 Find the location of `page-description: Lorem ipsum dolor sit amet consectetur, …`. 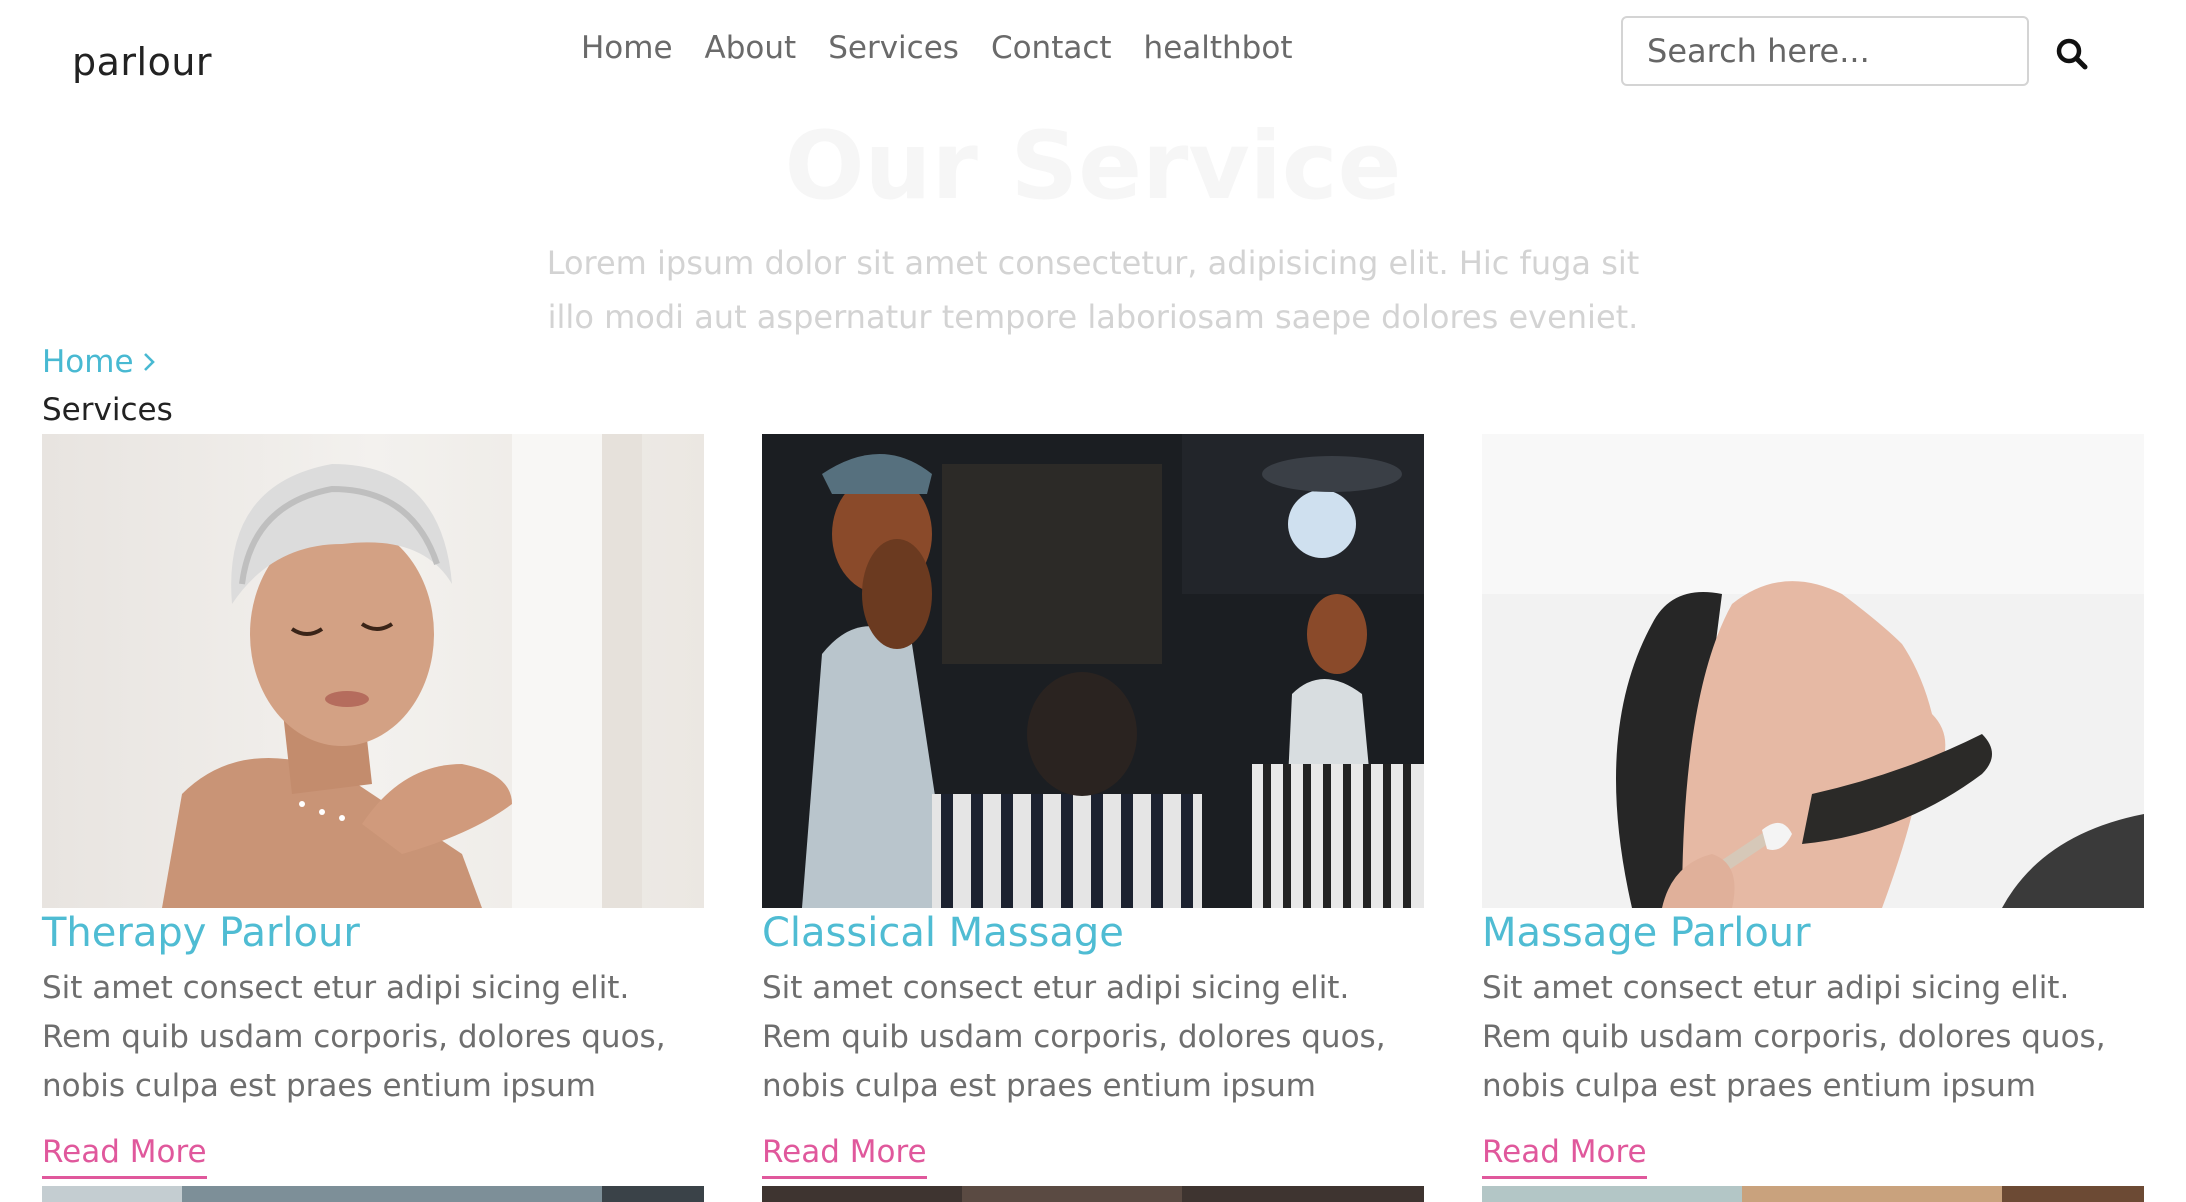

page-description: Lorem ipsum dolor sit amet consectetur, … is located at coordinates (1093, 290).